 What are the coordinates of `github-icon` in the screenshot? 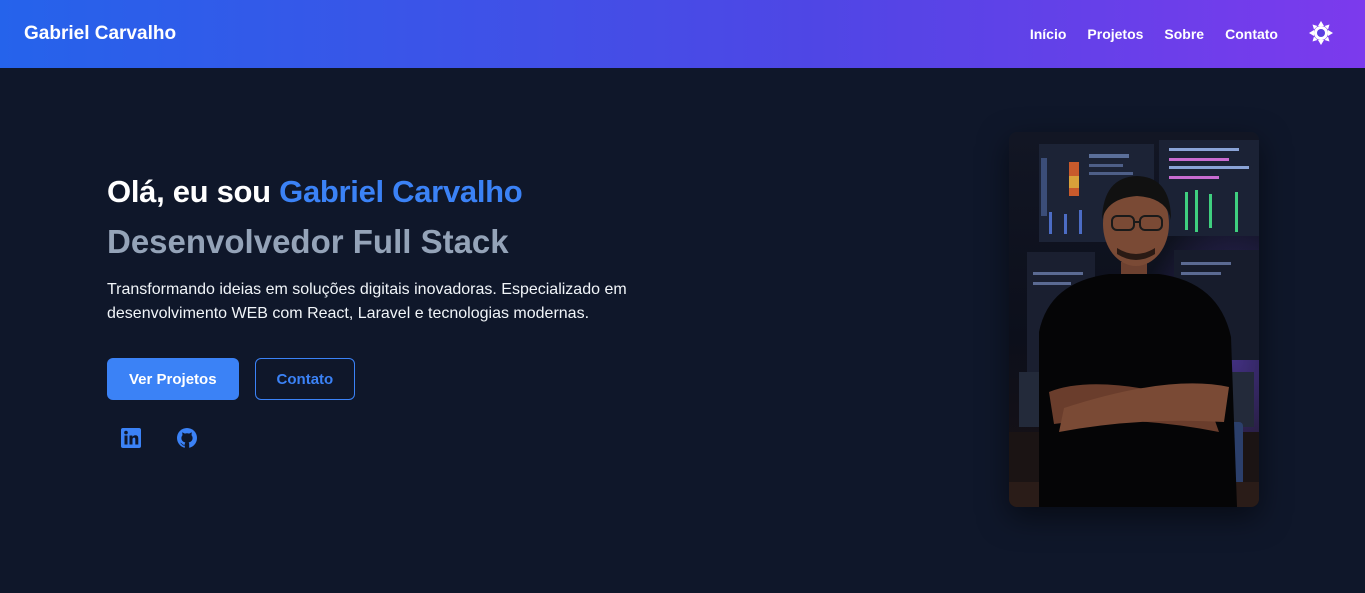 It's located at (187, 438).